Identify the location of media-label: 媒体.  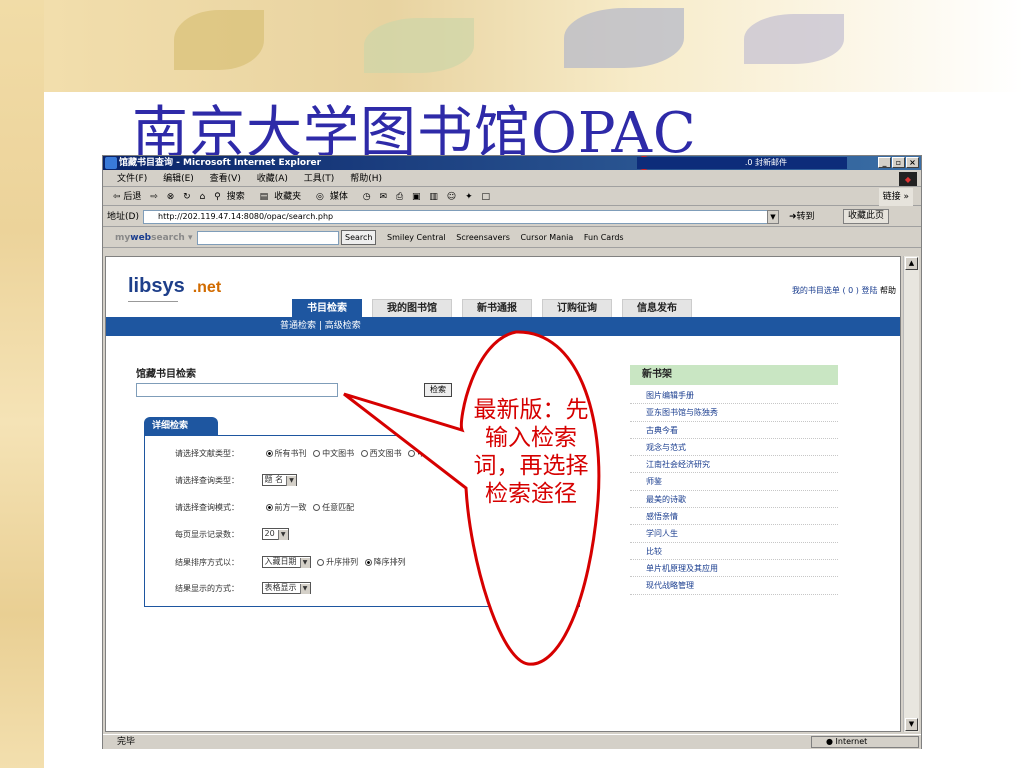
(338, 197).